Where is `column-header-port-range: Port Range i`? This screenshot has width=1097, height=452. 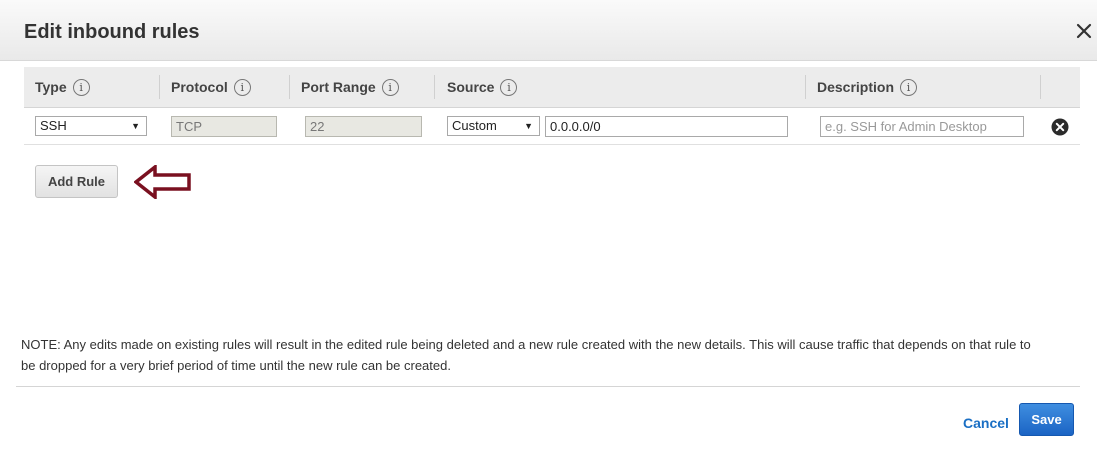 column-header-port-range: Port Range i is located at coordinates (350, 87).